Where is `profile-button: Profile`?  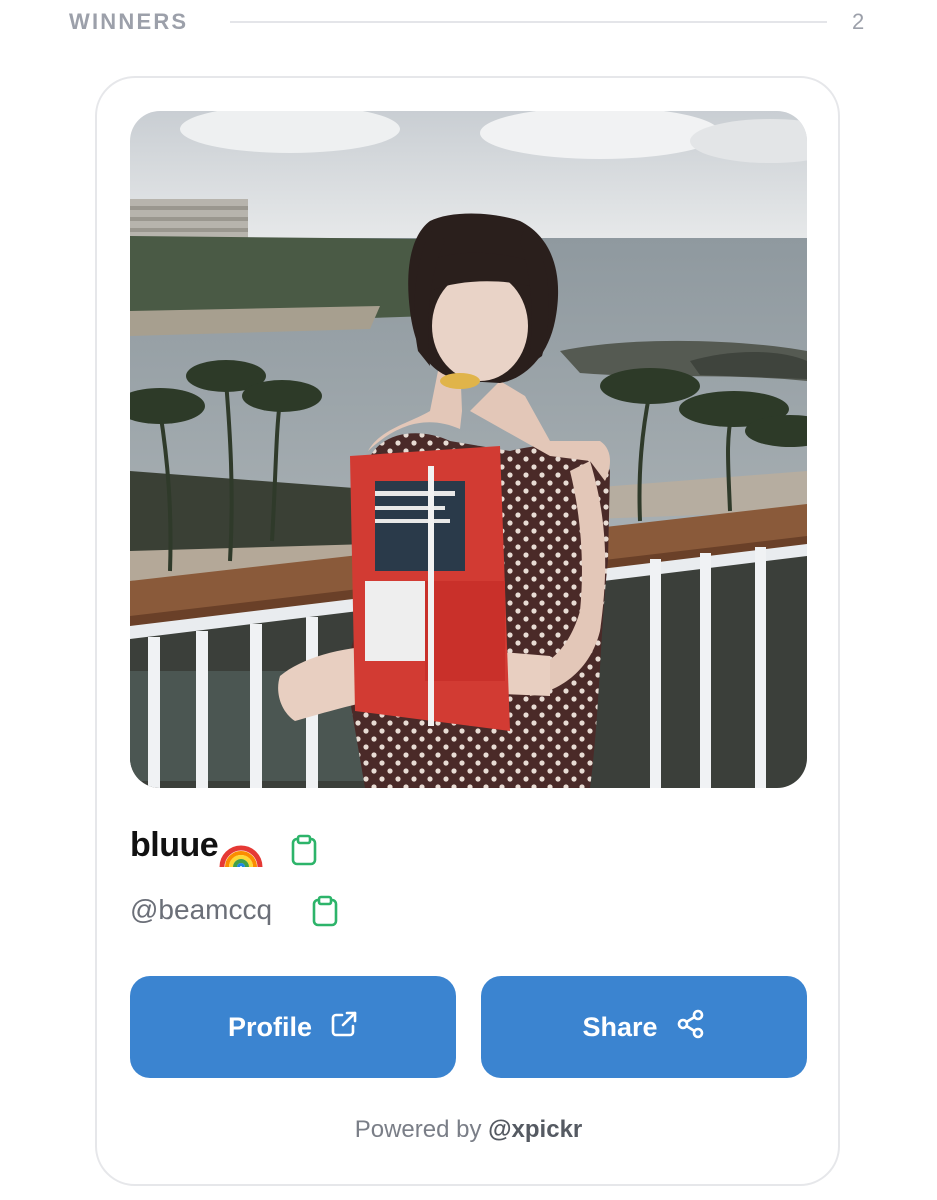
profile-button: Profile is located at coordinates (293, 1027).